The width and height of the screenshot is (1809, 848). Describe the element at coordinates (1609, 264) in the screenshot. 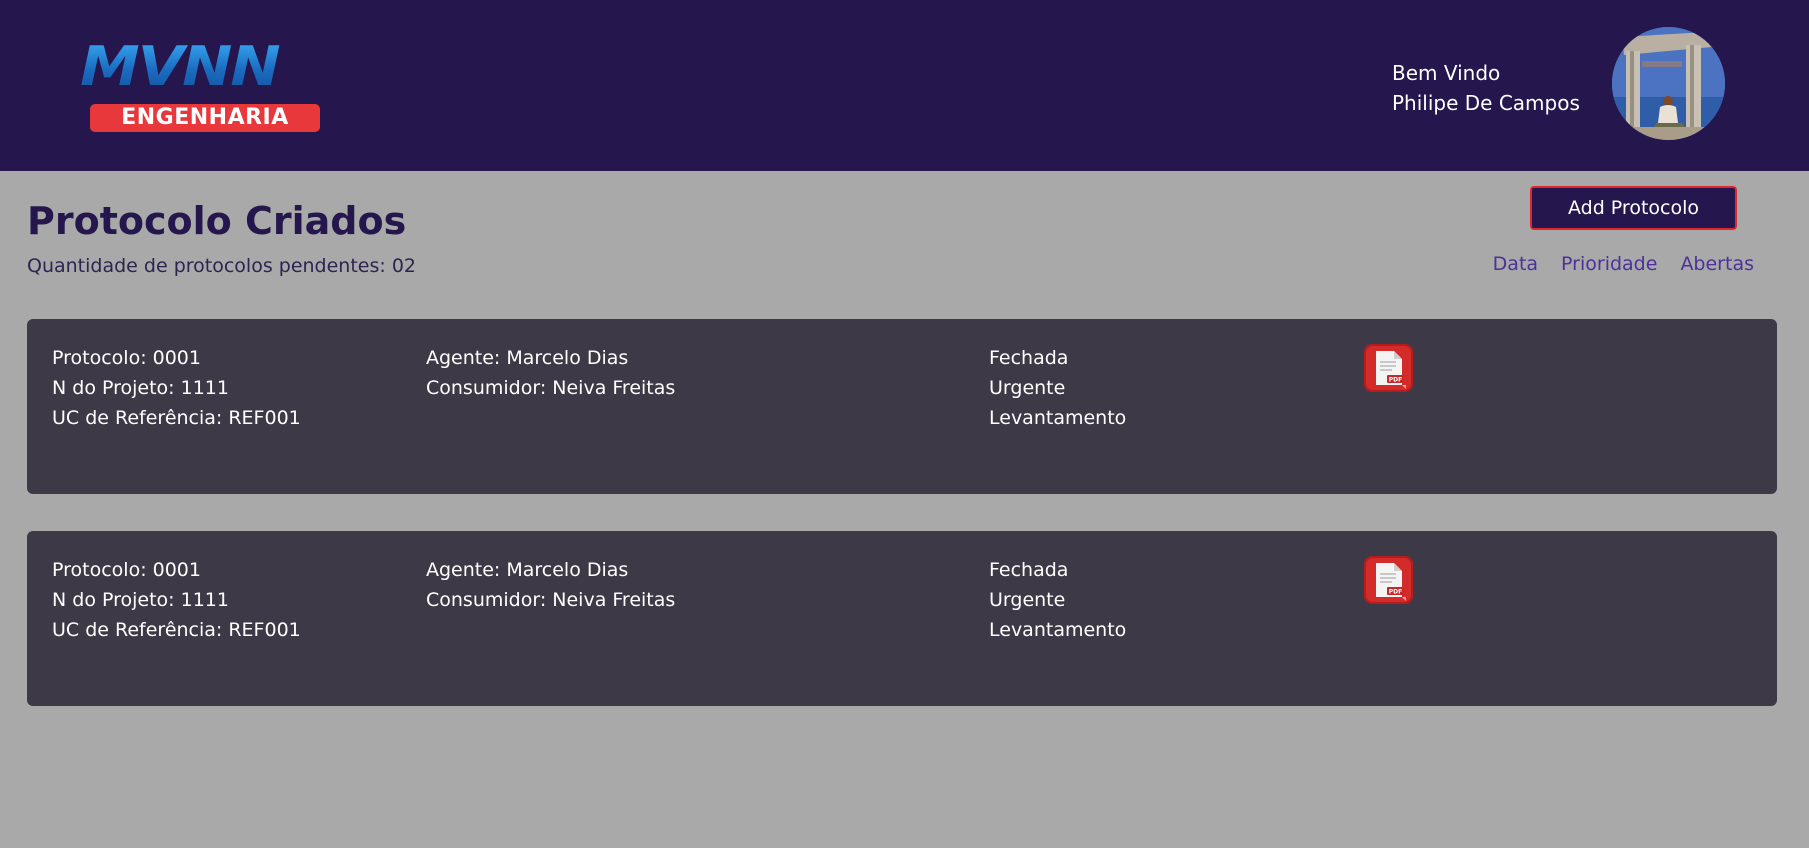

I see `filter-prioridade: Prioridade` at that location.